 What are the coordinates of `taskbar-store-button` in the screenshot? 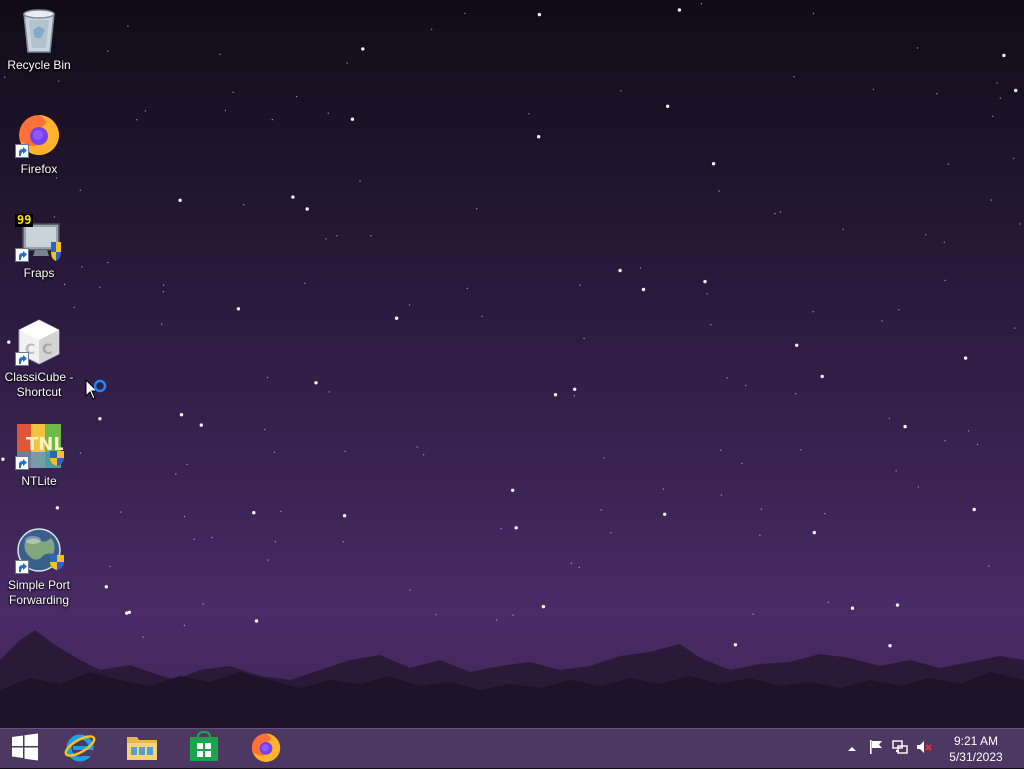 It's located at (204, 749).